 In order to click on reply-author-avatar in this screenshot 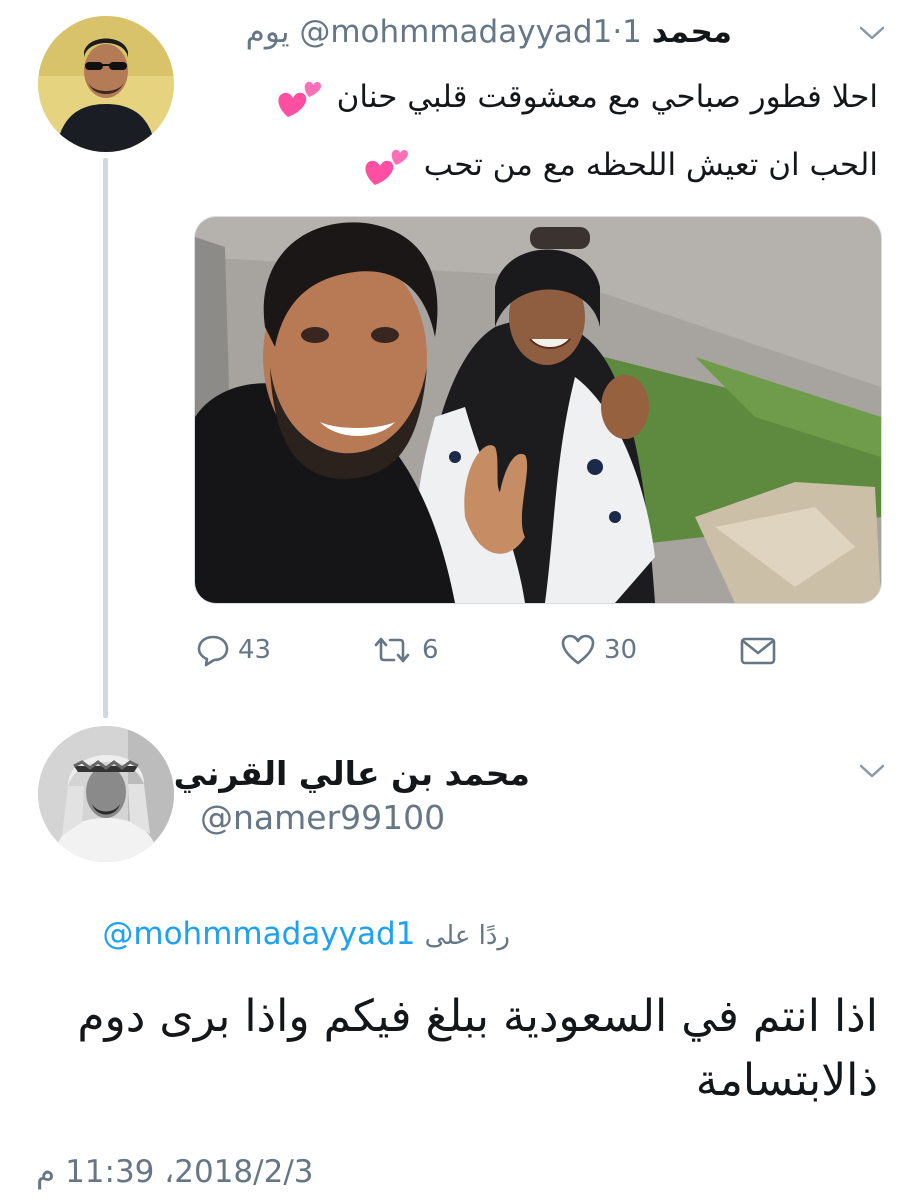, I will do `click(106, 794)`.